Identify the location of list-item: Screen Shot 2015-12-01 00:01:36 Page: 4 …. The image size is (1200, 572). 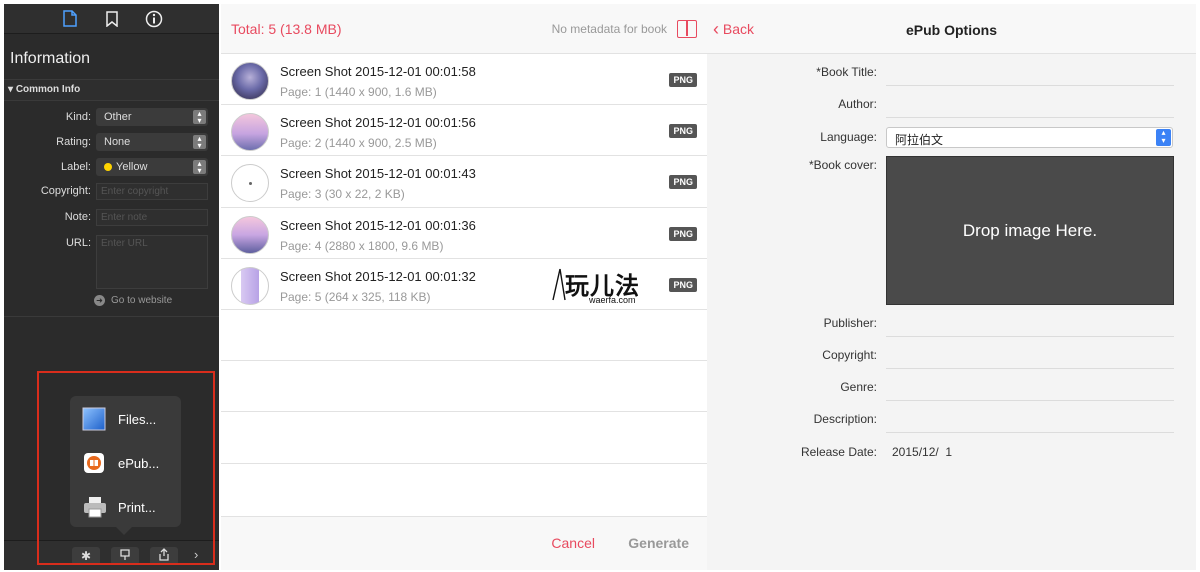
(464, 233).